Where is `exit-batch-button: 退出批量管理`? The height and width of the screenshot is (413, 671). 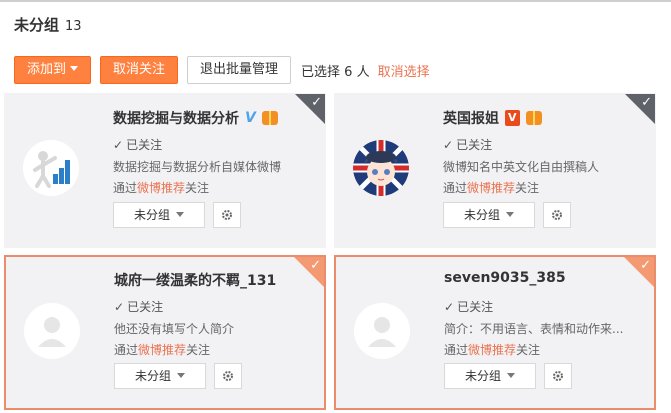 exit-batch-button: 退出批量管理 is located at coordinates (239, 70).